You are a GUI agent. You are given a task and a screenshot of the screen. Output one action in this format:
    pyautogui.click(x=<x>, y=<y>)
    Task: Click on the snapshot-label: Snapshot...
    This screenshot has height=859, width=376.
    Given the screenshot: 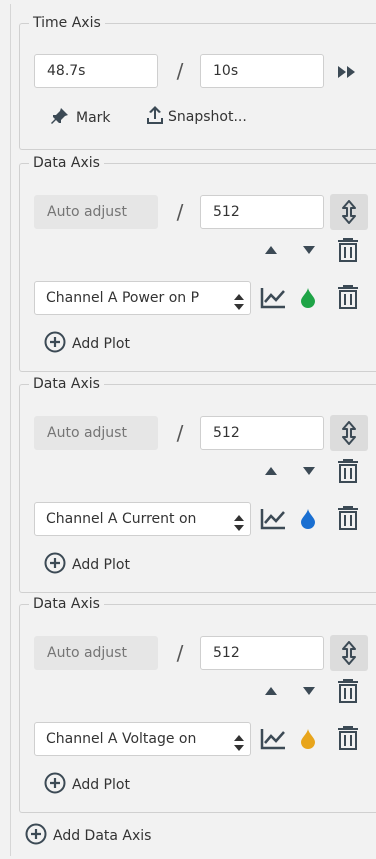 What is the action you would take?
    pyautogui.click(x=207, y=117)
    